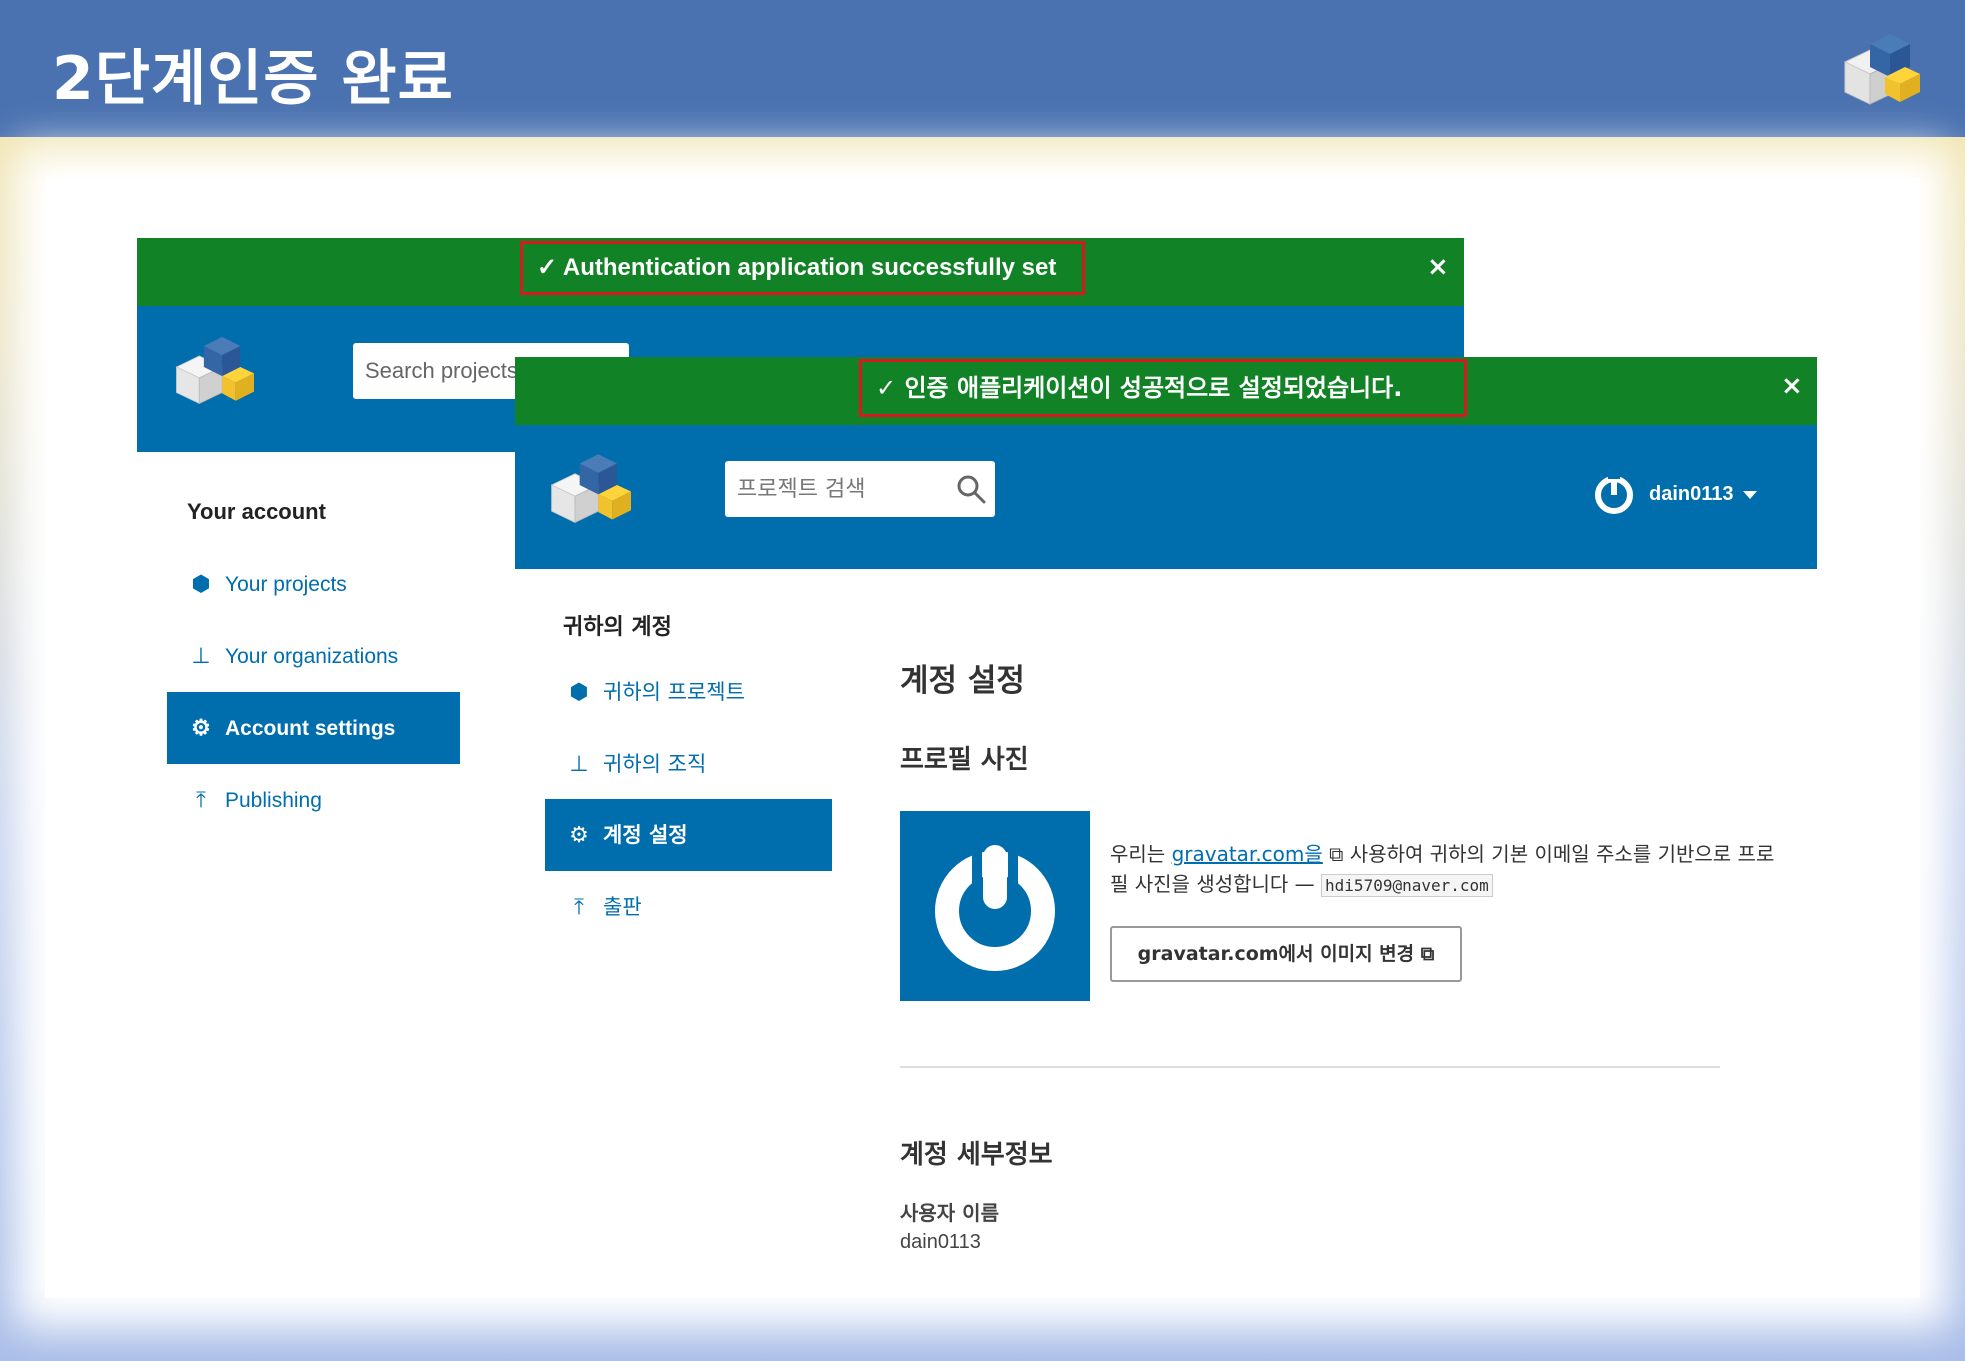 The width and height of the screenshot is (1965, 1361). I want to click on gravatar-icon, so click(995, 908).